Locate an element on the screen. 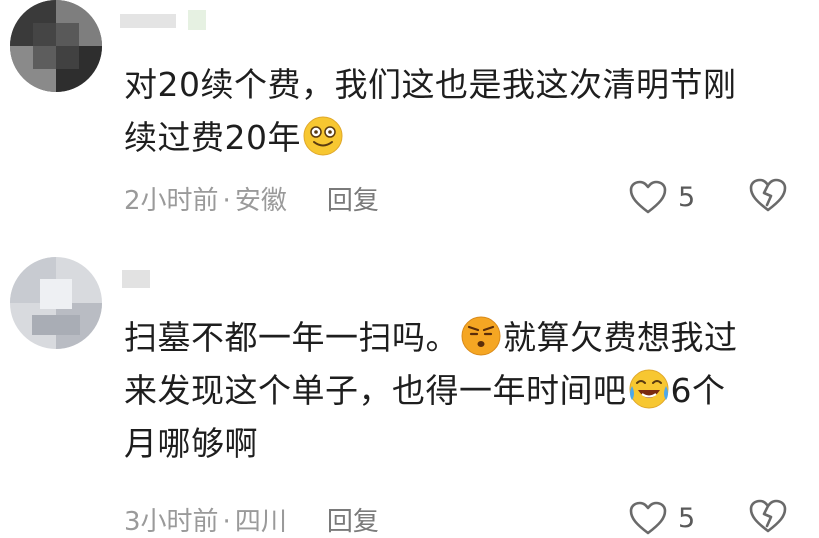 This screenshot has width=819, height=538. location: 安徽 is located at coordinates (260, 201).